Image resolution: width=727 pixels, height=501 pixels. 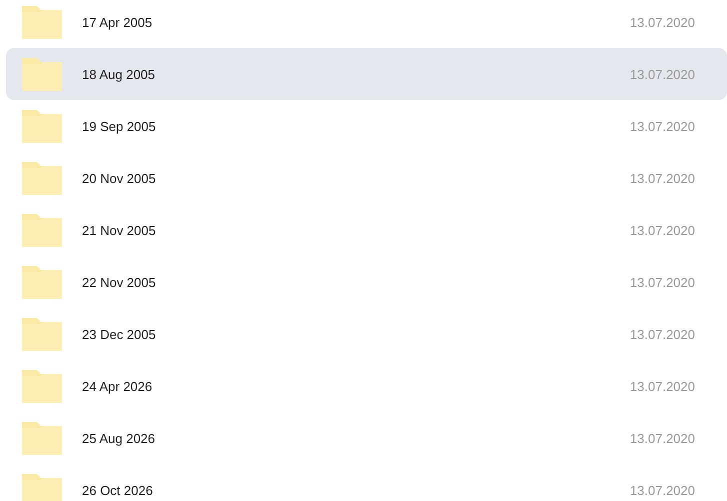 What do you see at coordinates (118, 386) in the screenshot?
I see `folder-name: 24 Apr 2026` at bounding box center [118, 386].